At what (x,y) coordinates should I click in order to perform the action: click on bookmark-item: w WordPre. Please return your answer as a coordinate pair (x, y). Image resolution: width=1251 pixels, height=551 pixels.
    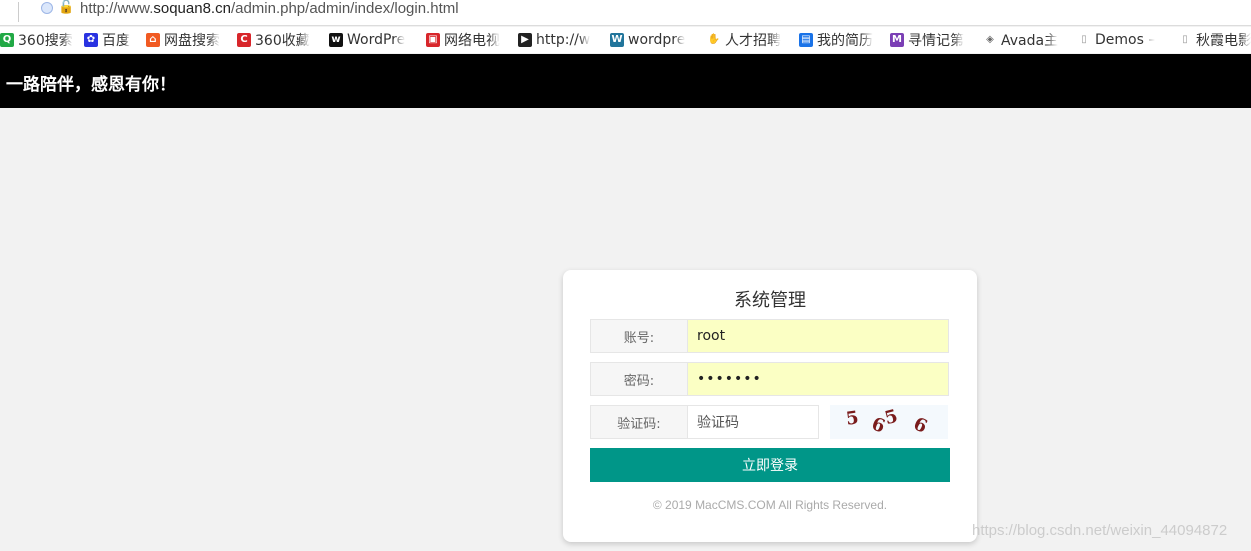
    Looking at the image, I should click on (375, 40).